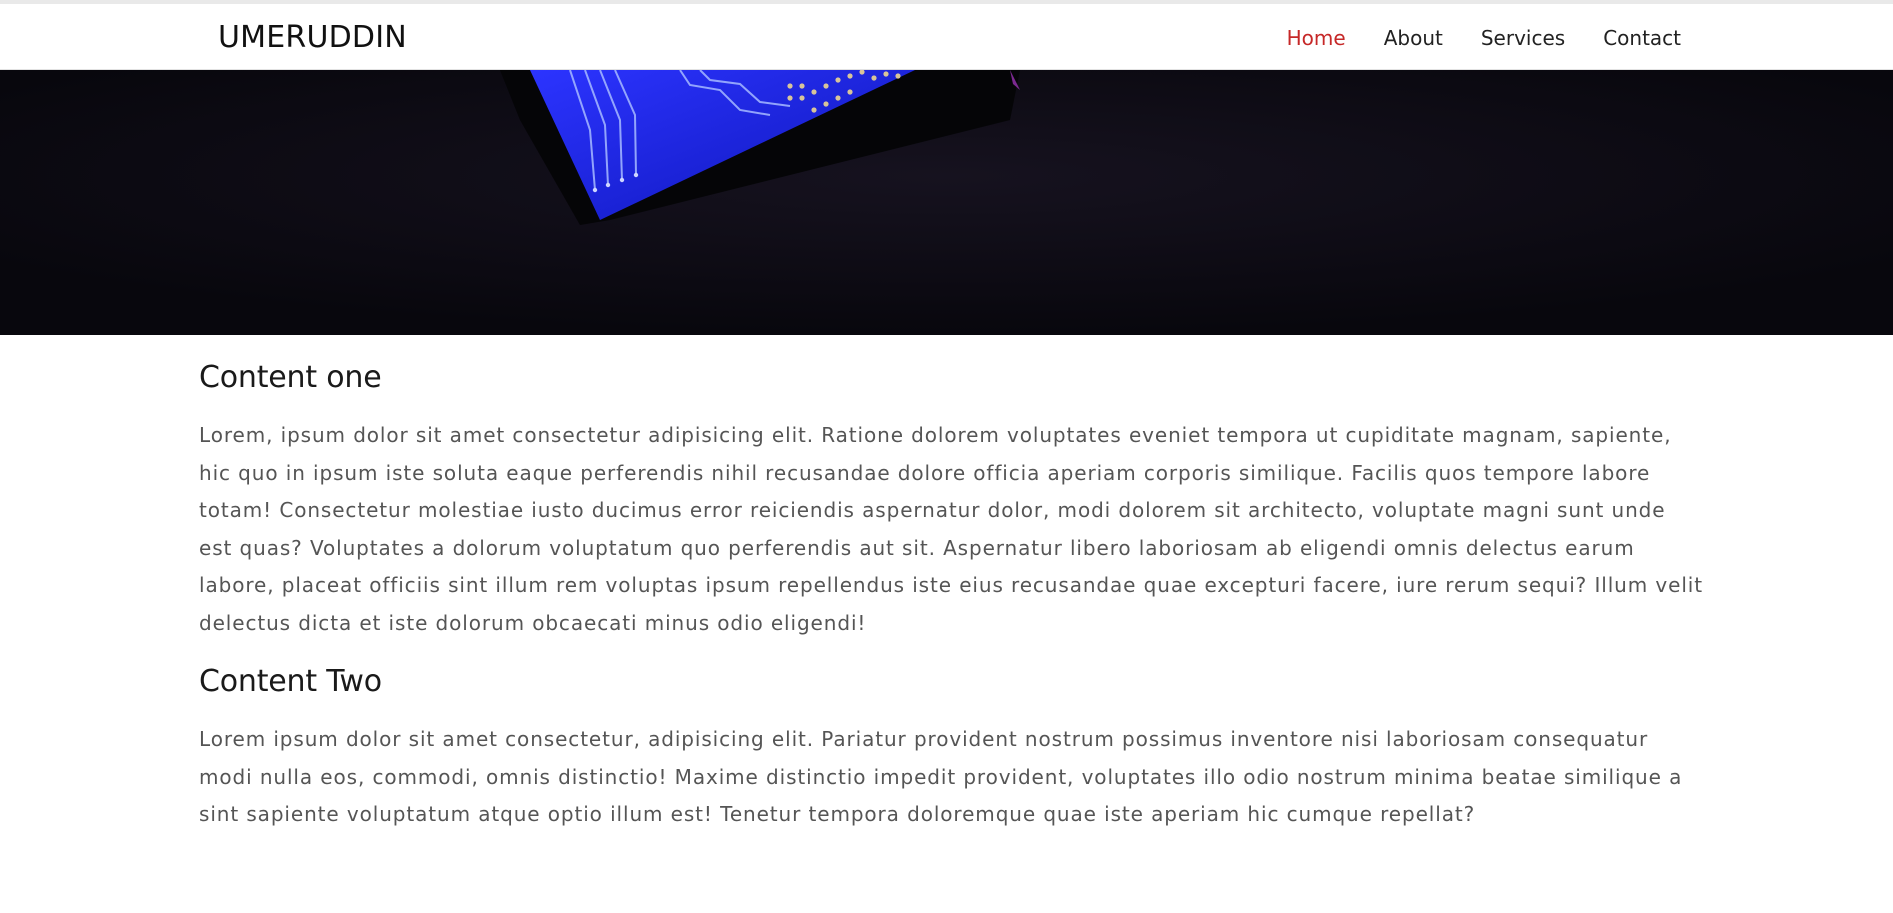 The height and width of the screenshot is (913, 1893). I want to click on main-nav: Home About Services Contact, so click(1484, 38).